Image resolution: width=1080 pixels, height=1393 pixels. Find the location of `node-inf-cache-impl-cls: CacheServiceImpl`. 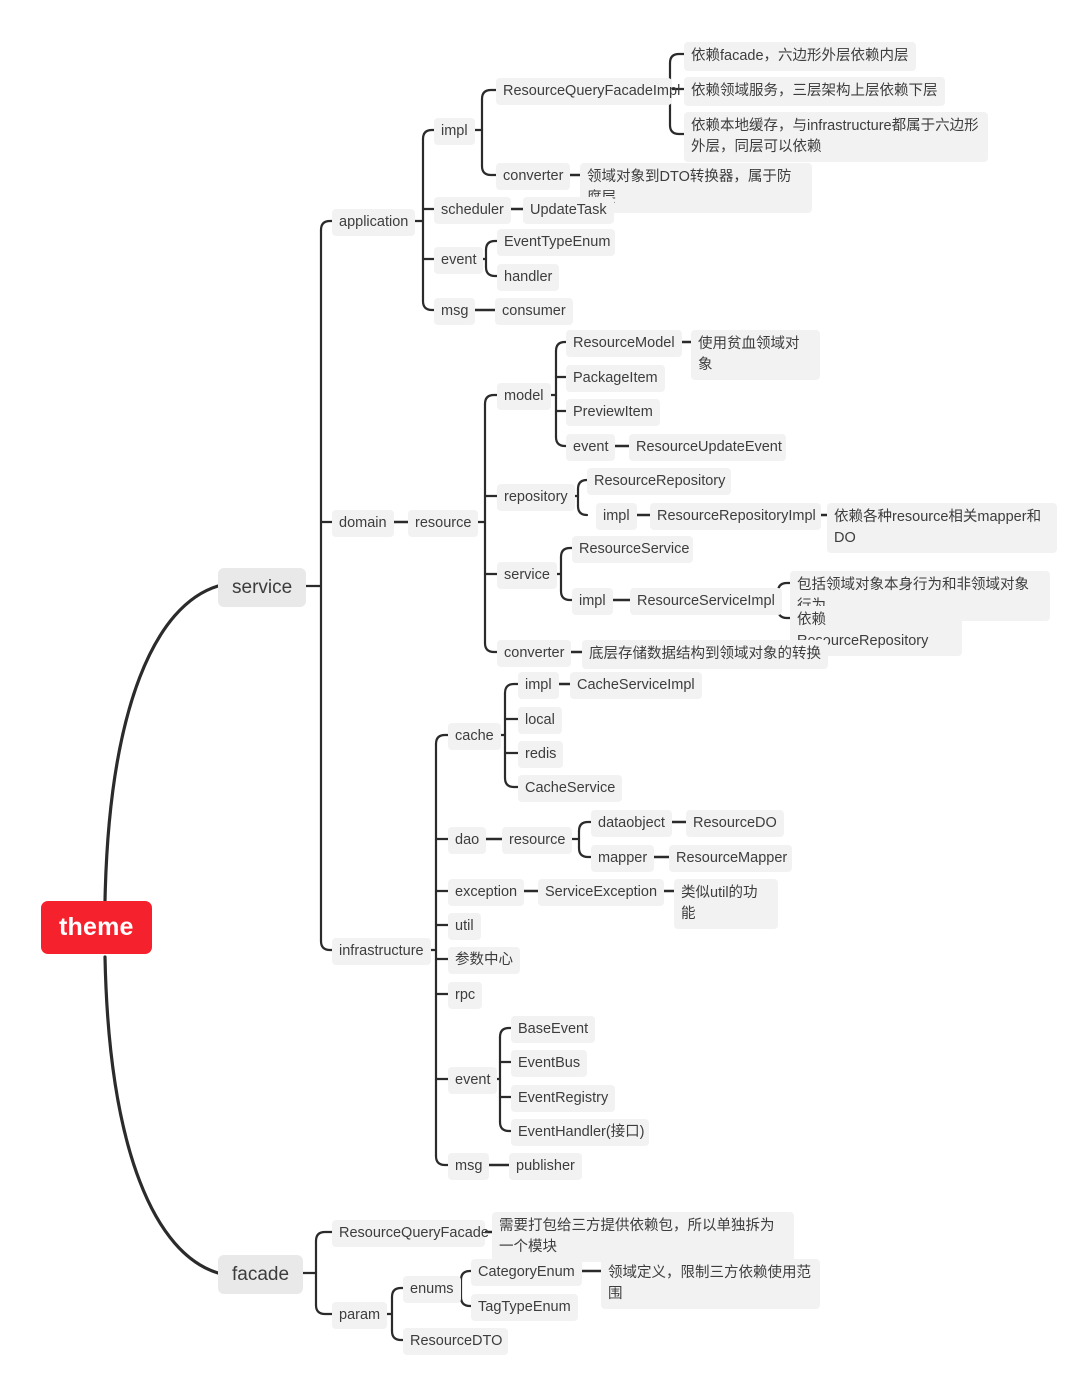

node-inf-cache-impl-cls: CacheServiceImpl is located at coordinates (636, 686).